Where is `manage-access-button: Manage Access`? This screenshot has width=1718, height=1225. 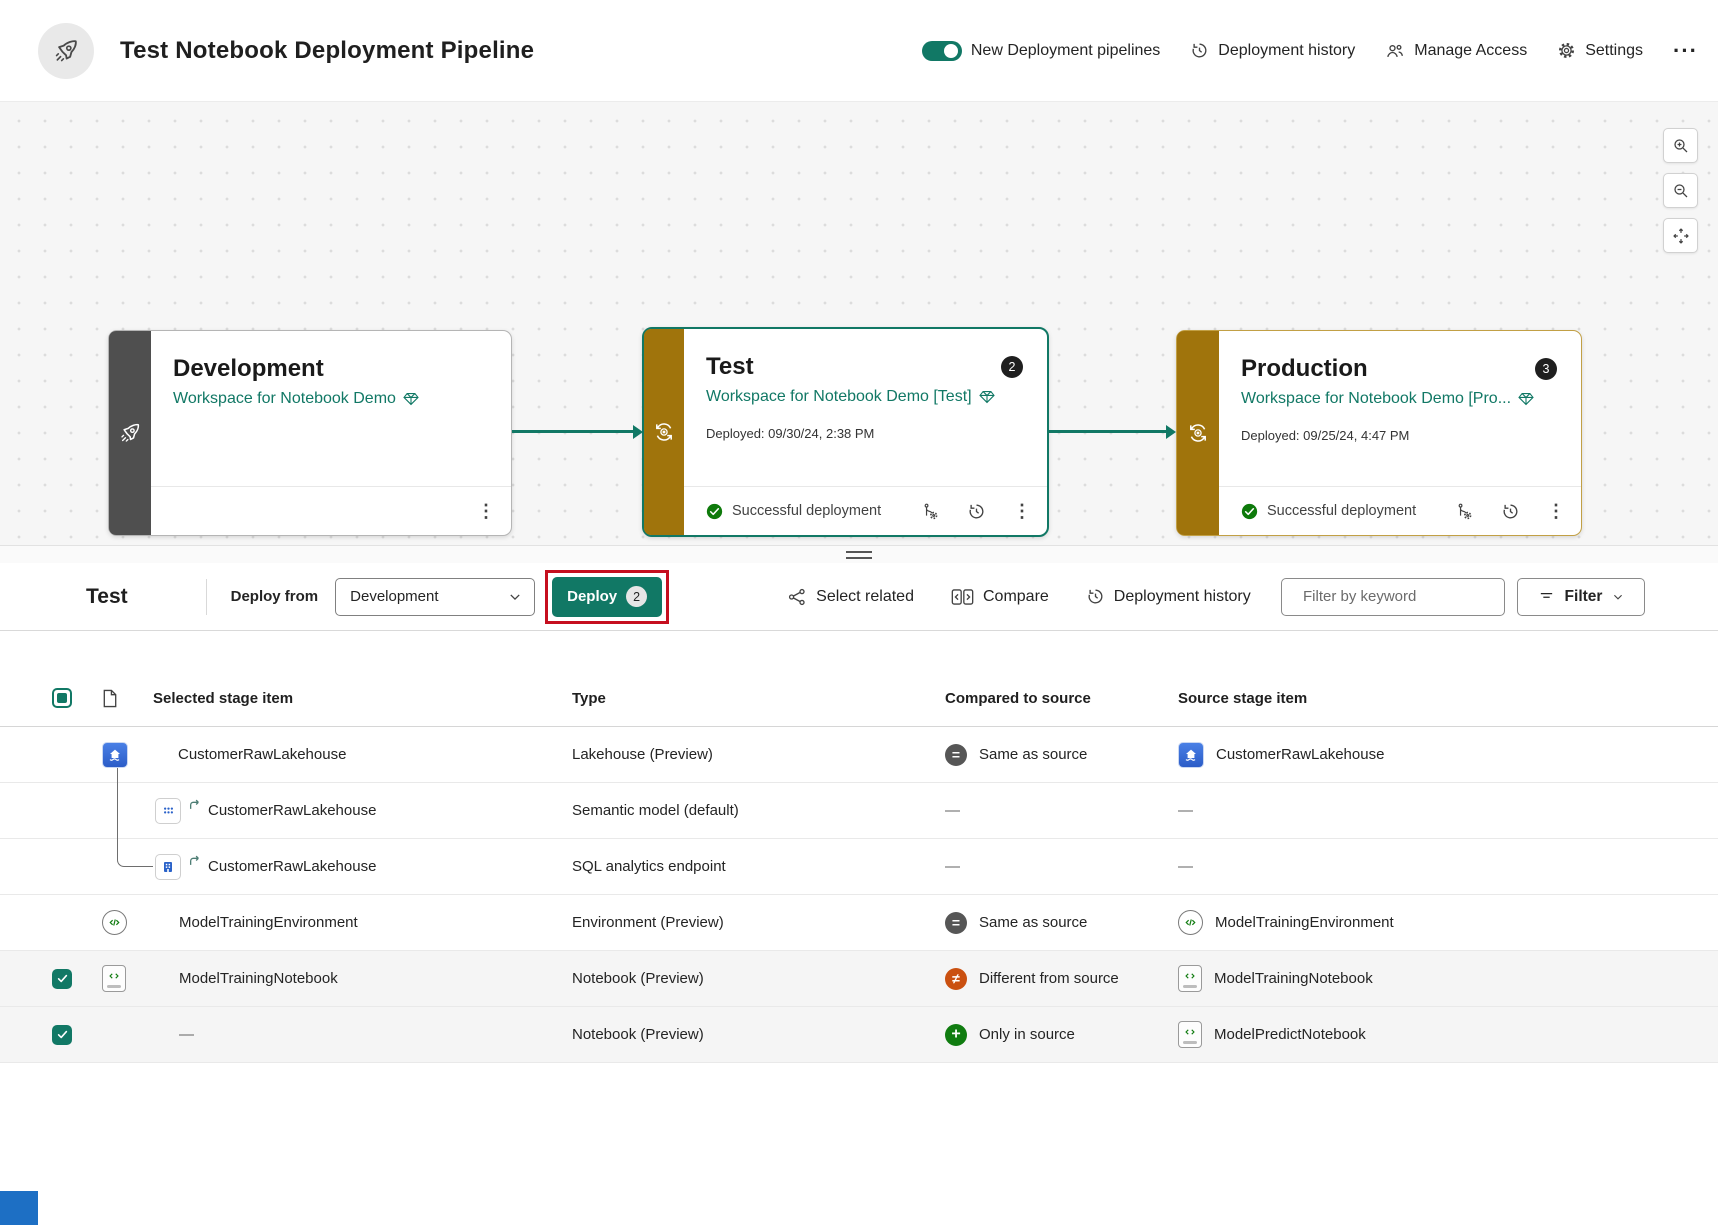 manage-access-button: Manage Access is located at coordinates (1456, 51).